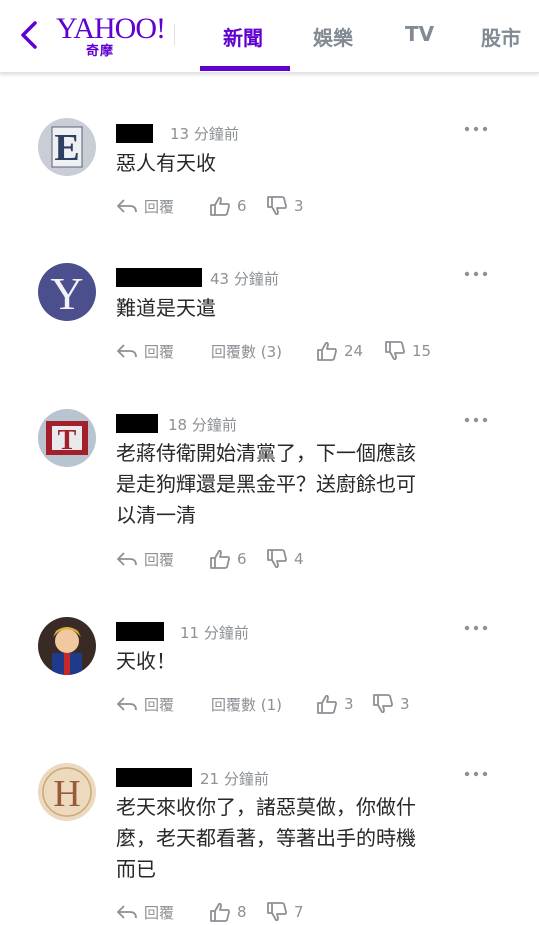 The width and height of the screenshot is (539, 925). What do you see at coordinates (214, 633) in the screenshot?
I see `comment-time: 11 分鐘前` at bounding box center [214, 633].